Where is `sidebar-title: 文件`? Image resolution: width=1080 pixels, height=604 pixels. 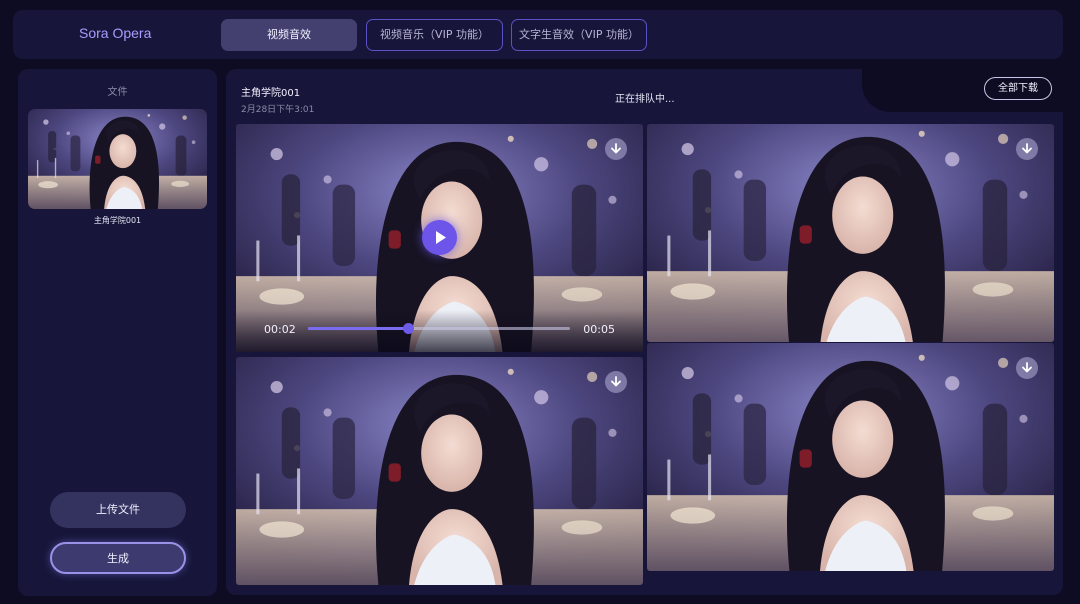
sidebar-title: 文件 is located at coordinates (117, 92).